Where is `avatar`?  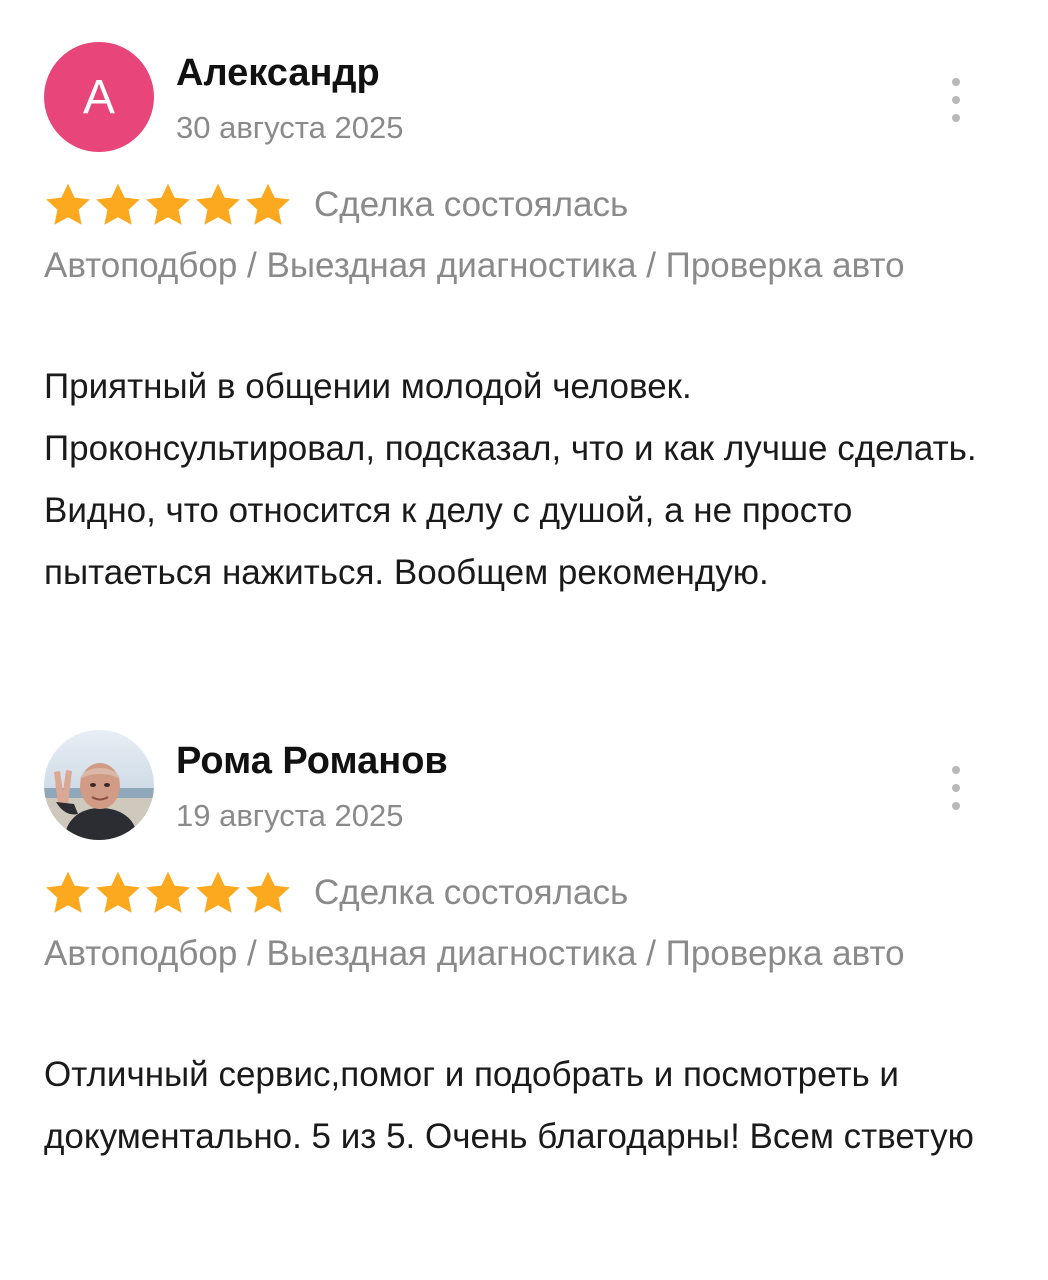
avatar is located at coordinates (99, 785).